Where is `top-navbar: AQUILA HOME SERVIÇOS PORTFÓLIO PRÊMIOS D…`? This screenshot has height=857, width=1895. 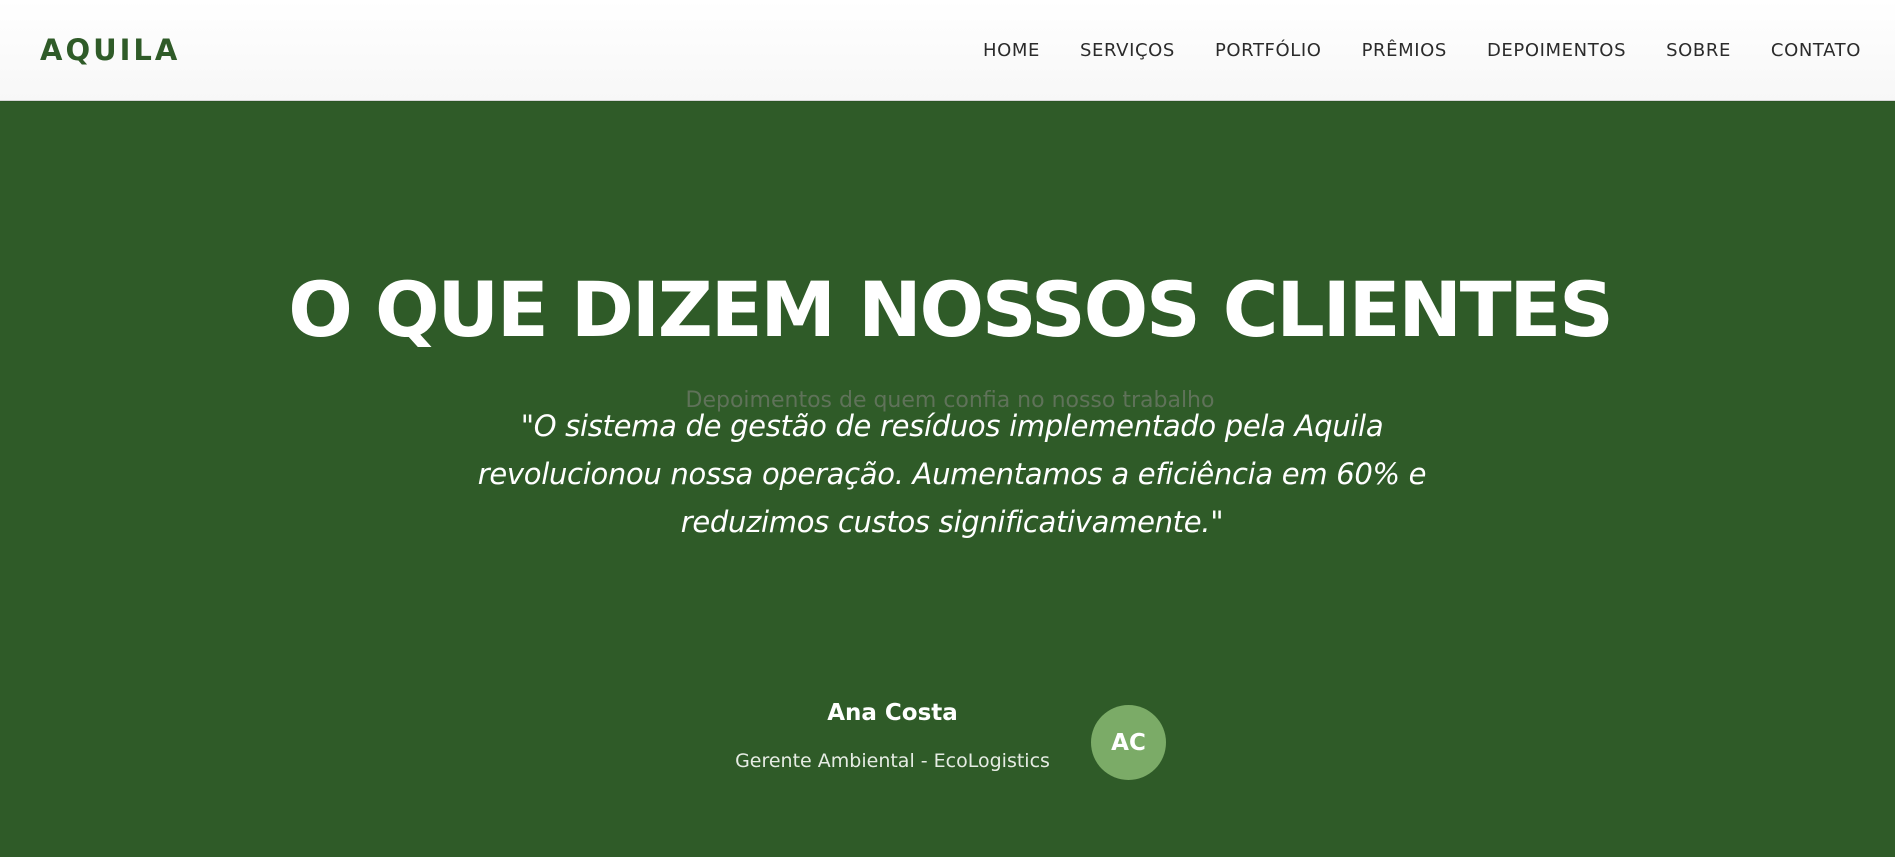 top-navbar: AQUILA HOME SERVIÇOS PORTFÓLIO PRÊMIOS D… is located at coordinates (947, 50).